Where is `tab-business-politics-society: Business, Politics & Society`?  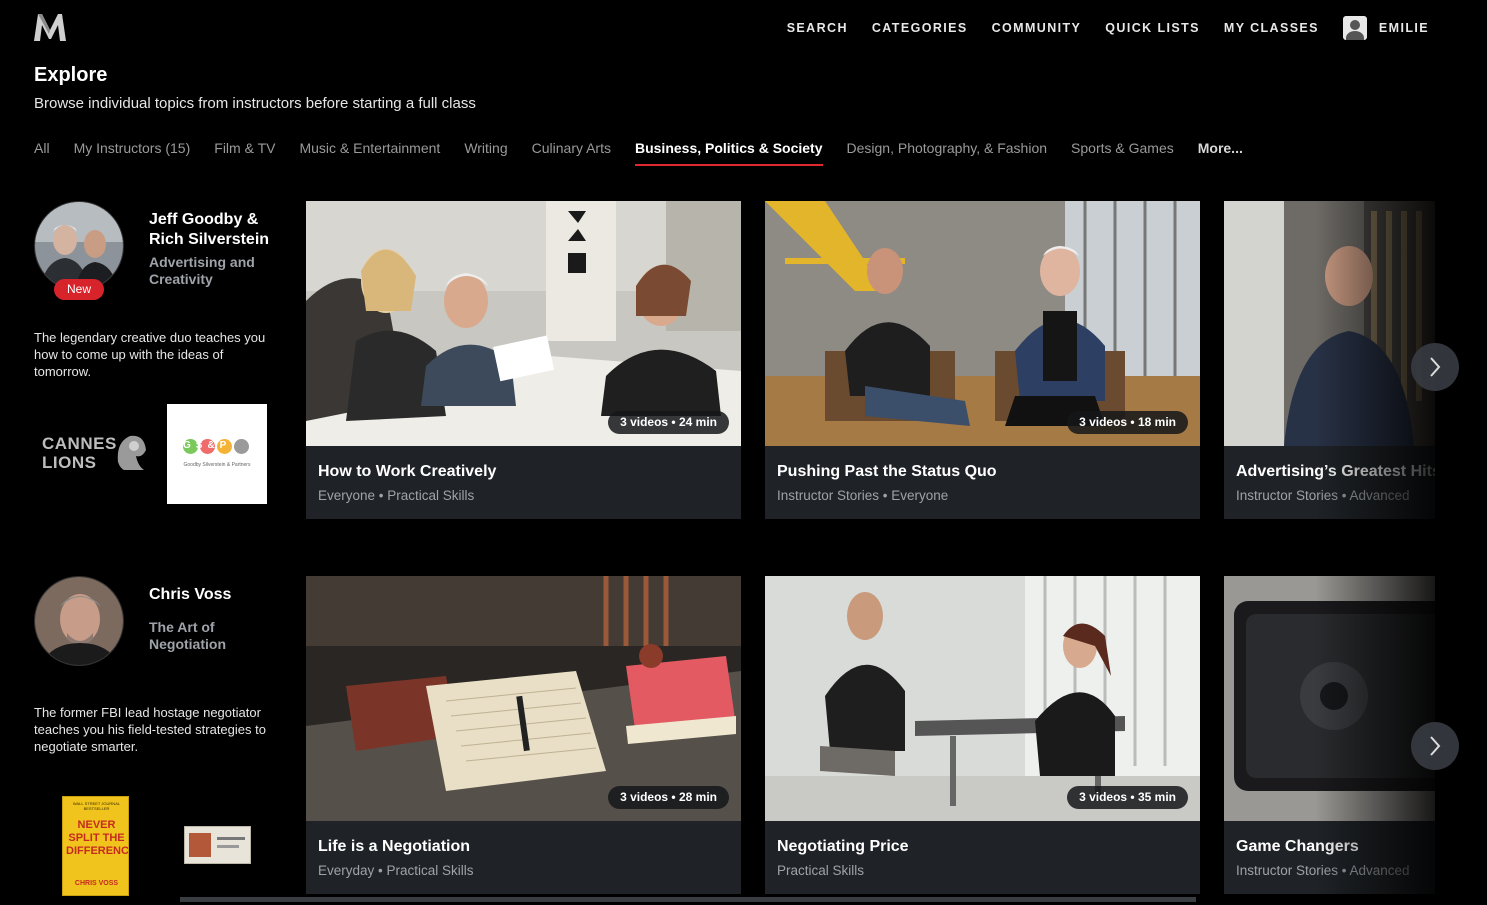 tab-business-politics-society: Business, Politics & Society is located at coordinates (728, 153).